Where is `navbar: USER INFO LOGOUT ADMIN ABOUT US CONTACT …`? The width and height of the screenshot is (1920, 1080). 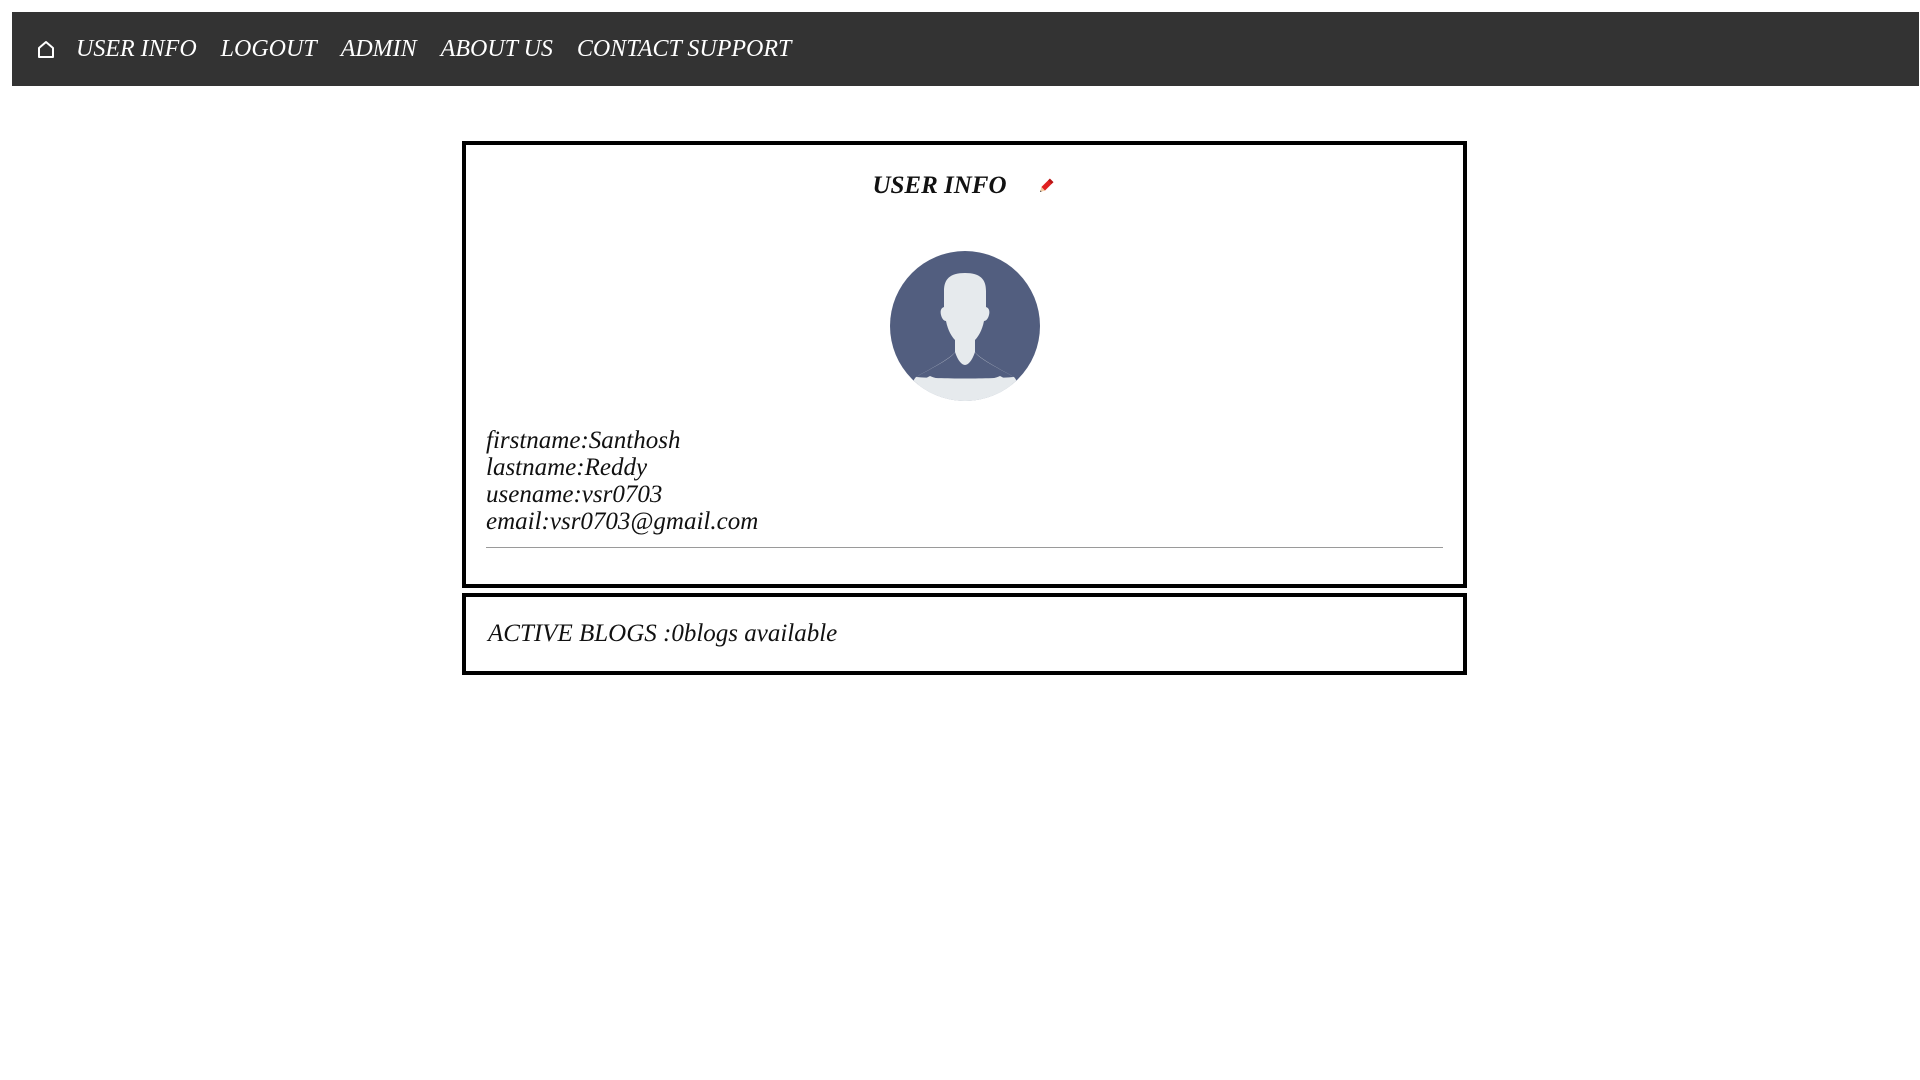 navbar: USER INFO LOGOUT ADMIN ABOUT US CONTACT … is located at coordinates (965, 49).